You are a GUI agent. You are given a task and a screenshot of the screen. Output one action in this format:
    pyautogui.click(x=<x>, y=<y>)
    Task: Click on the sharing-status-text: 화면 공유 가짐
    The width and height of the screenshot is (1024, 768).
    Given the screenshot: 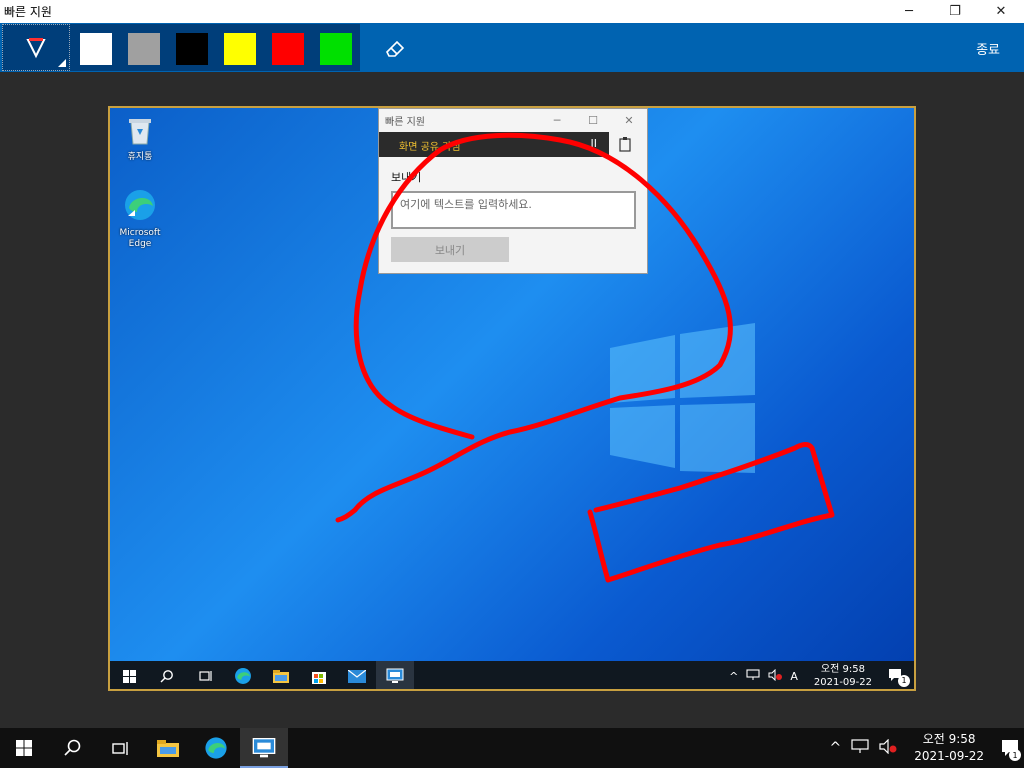 What is the action you would take?
    pyautogui.click(x=430, y=147)
    